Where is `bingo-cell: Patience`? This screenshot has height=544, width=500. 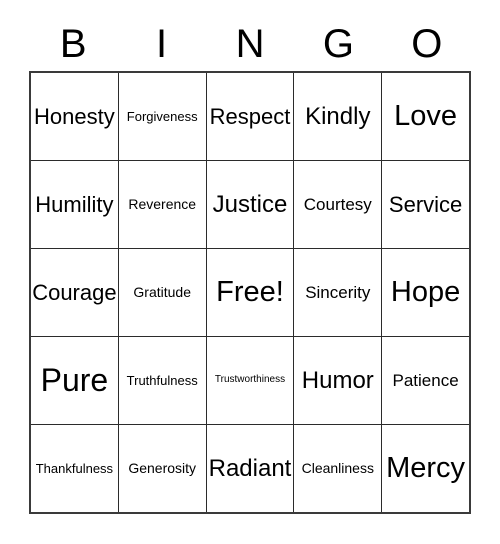 bingo-cell: Patience is located at coordinates (425, 380).